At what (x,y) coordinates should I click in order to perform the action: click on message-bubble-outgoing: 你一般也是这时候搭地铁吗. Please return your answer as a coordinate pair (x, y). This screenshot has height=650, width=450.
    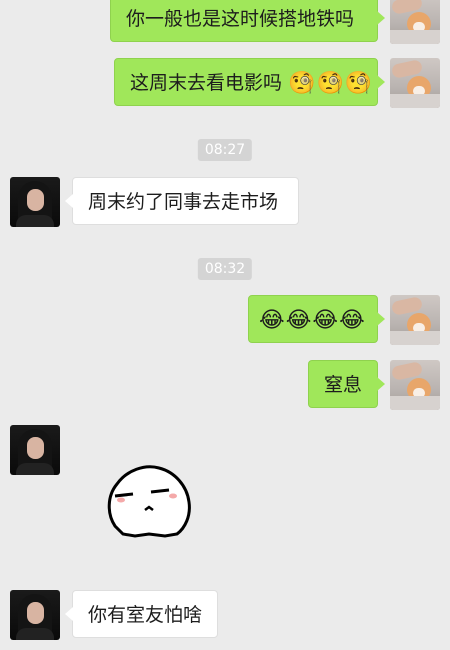
    Looking at the image, I should click on (247, 21).